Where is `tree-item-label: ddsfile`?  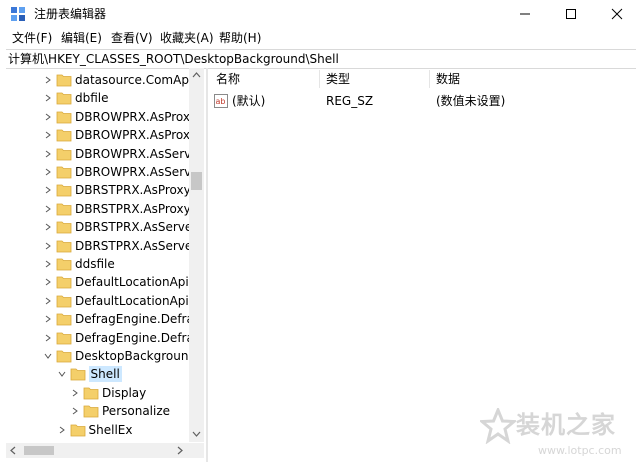
tree-item-label: ddsfile is located at coordinates (95, 264).